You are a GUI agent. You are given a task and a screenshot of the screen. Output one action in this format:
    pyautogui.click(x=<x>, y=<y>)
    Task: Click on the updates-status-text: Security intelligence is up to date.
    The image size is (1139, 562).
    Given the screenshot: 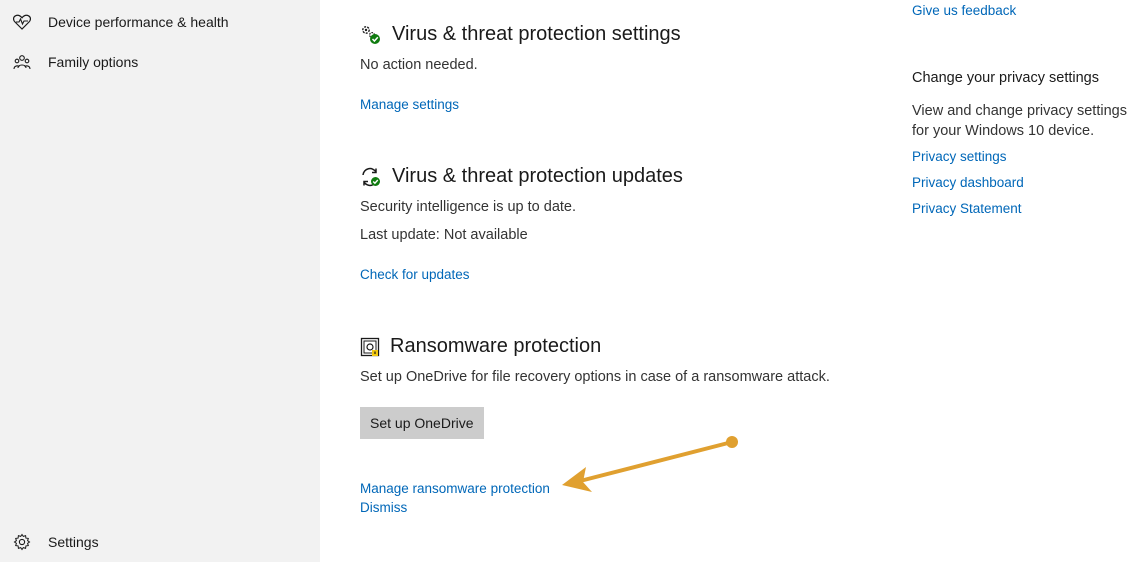 What is the action you would take?
    pyautogui.click(x=468, y=207)
    